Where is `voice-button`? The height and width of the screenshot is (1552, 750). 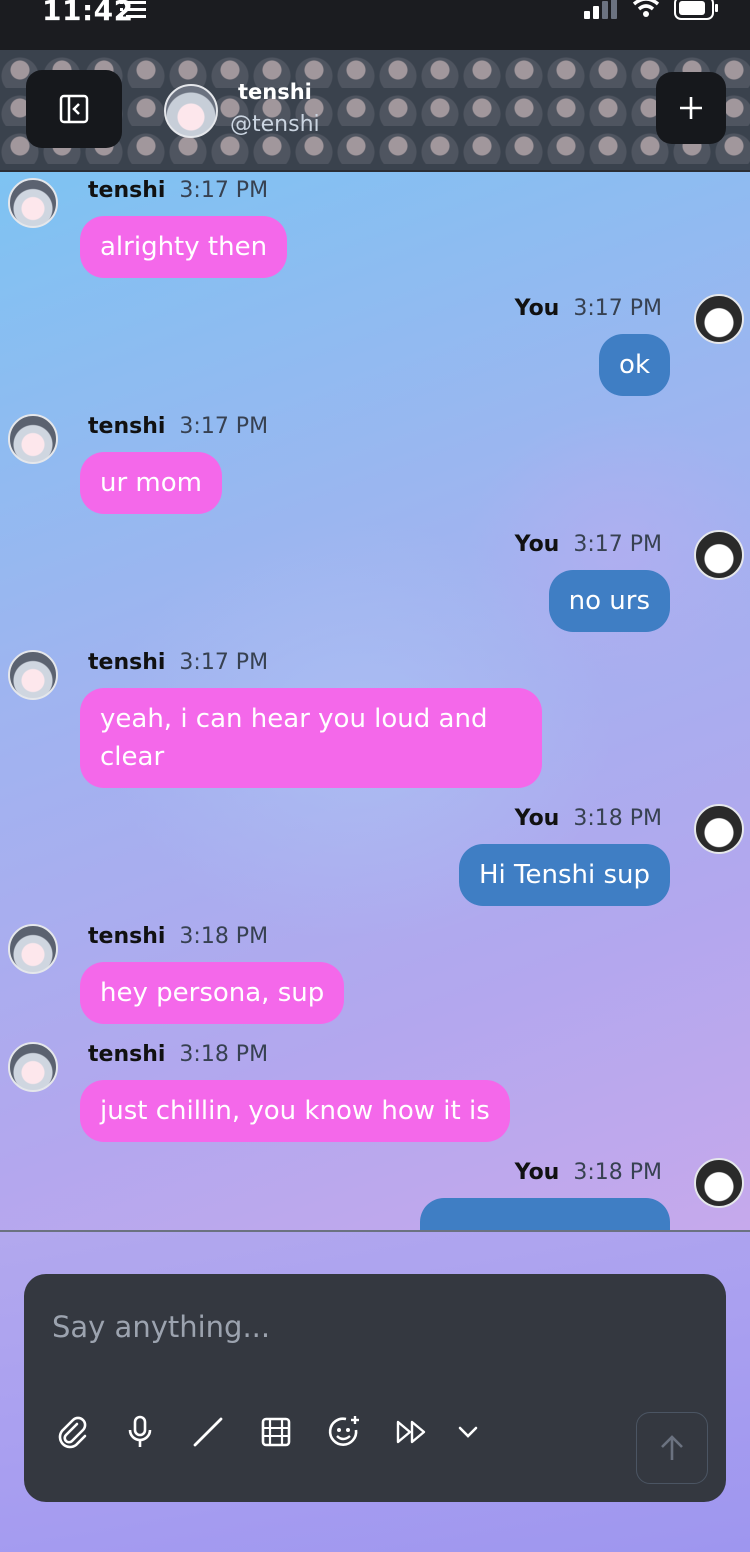
voice-button is located at coordinates (140, 1432).